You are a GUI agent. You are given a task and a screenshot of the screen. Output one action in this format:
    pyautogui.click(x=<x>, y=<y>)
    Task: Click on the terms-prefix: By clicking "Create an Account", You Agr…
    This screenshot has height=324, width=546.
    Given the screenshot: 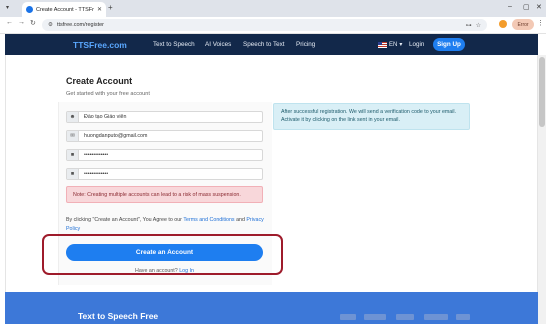 What is the action you would take?
    pyautogui.click(x=124, y=220)
    